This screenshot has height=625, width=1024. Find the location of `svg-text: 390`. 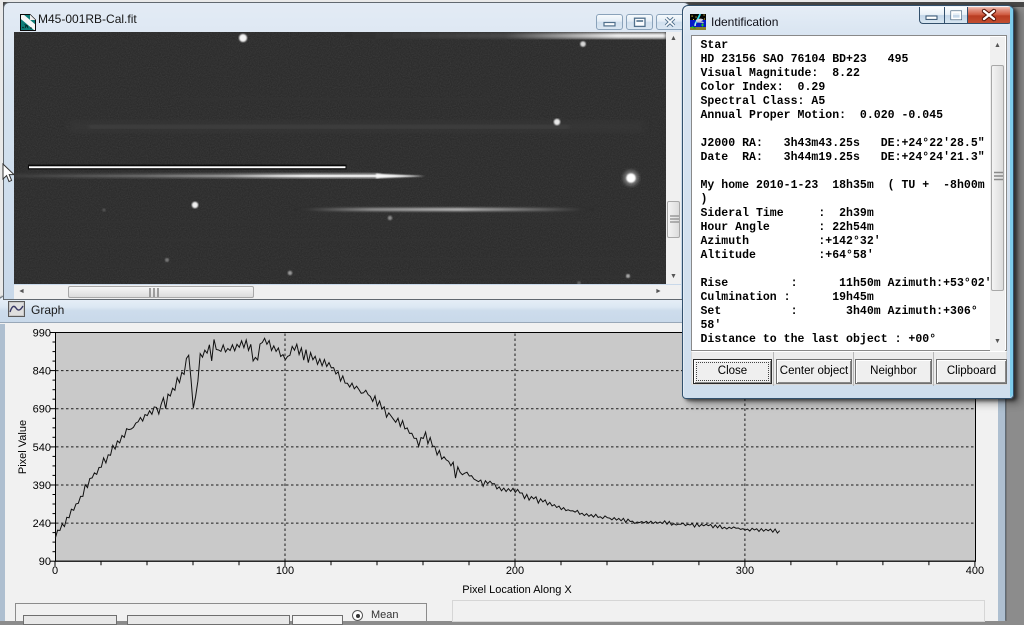

svg-text: 390 is located at coordinates (42, 486).